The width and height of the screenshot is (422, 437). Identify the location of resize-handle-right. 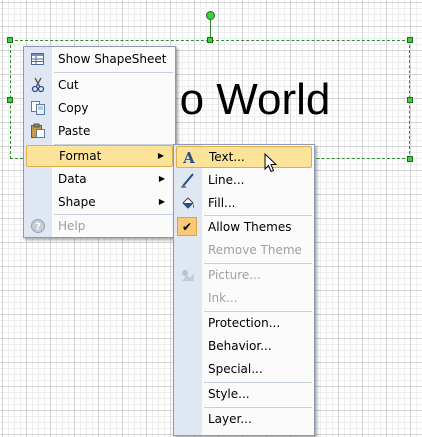
(410, 100).